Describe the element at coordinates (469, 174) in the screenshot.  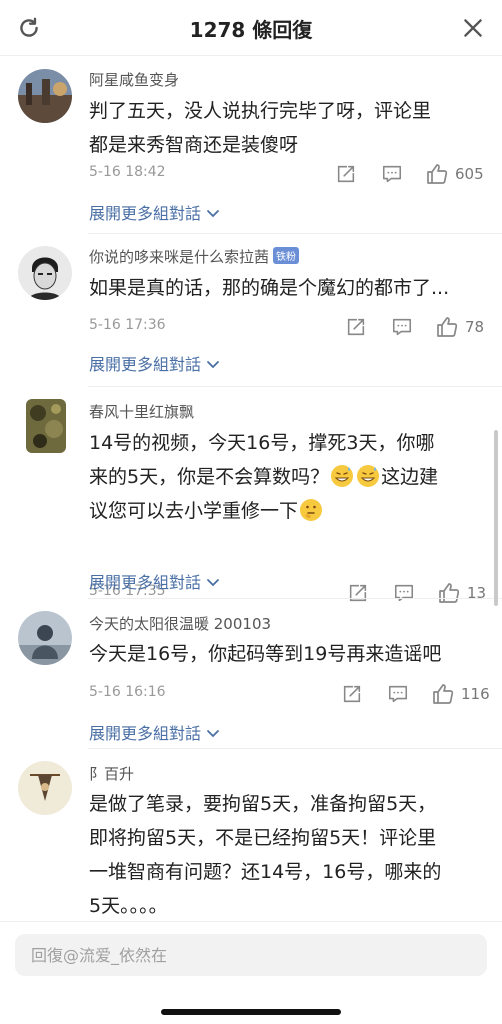
I see `like-count: 605` at that location.